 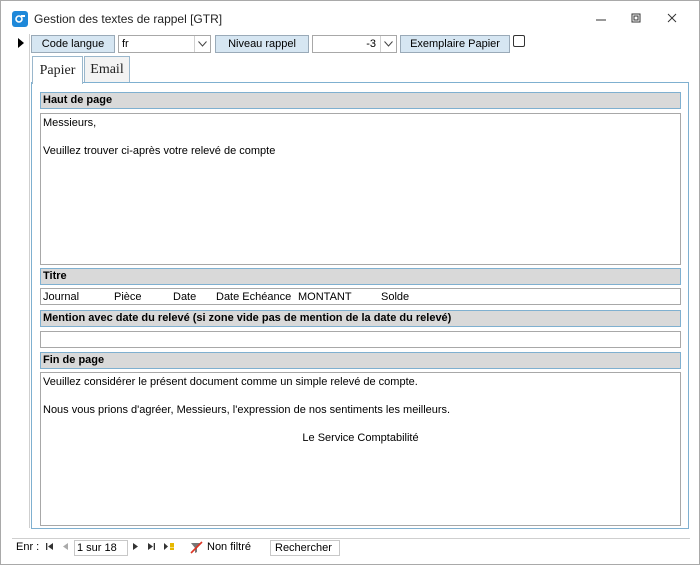 What do you see at coordinates (360, 276) in the screenshot?
I see `titre-header: Titre` at bounding box center [360, 276].